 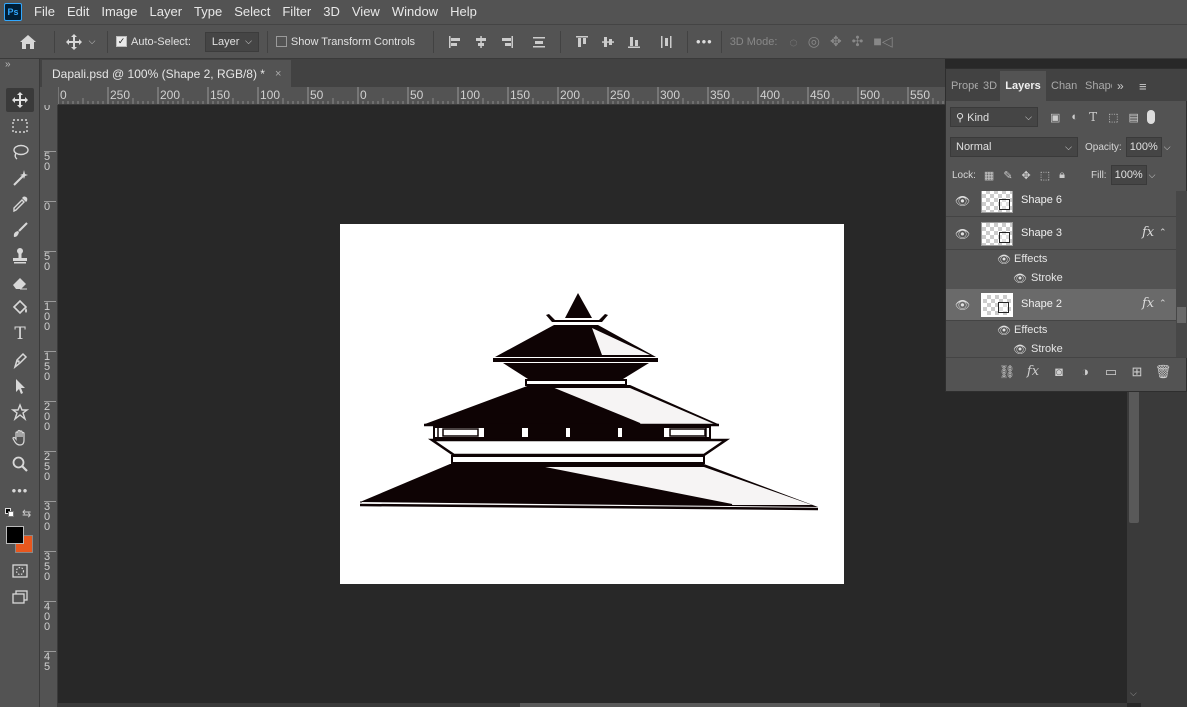 What do you see at coordinates (666, 42) in the screenshot?
I see `distribute-horizontal-icon` at bounding box center [666, 42].